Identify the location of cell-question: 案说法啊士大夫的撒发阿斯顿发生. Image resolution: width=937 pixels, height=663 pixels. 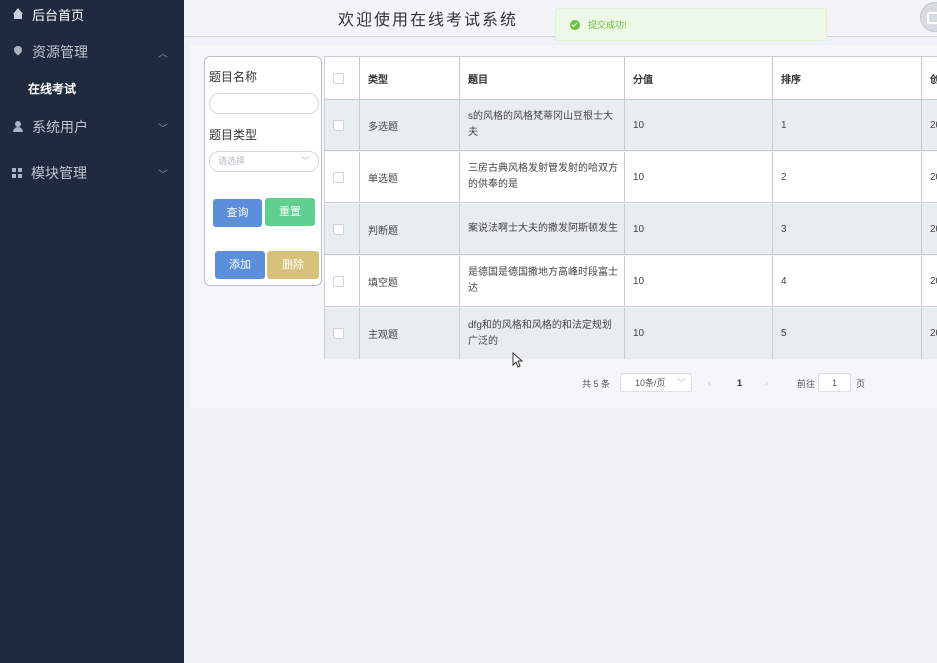
(542, 229).